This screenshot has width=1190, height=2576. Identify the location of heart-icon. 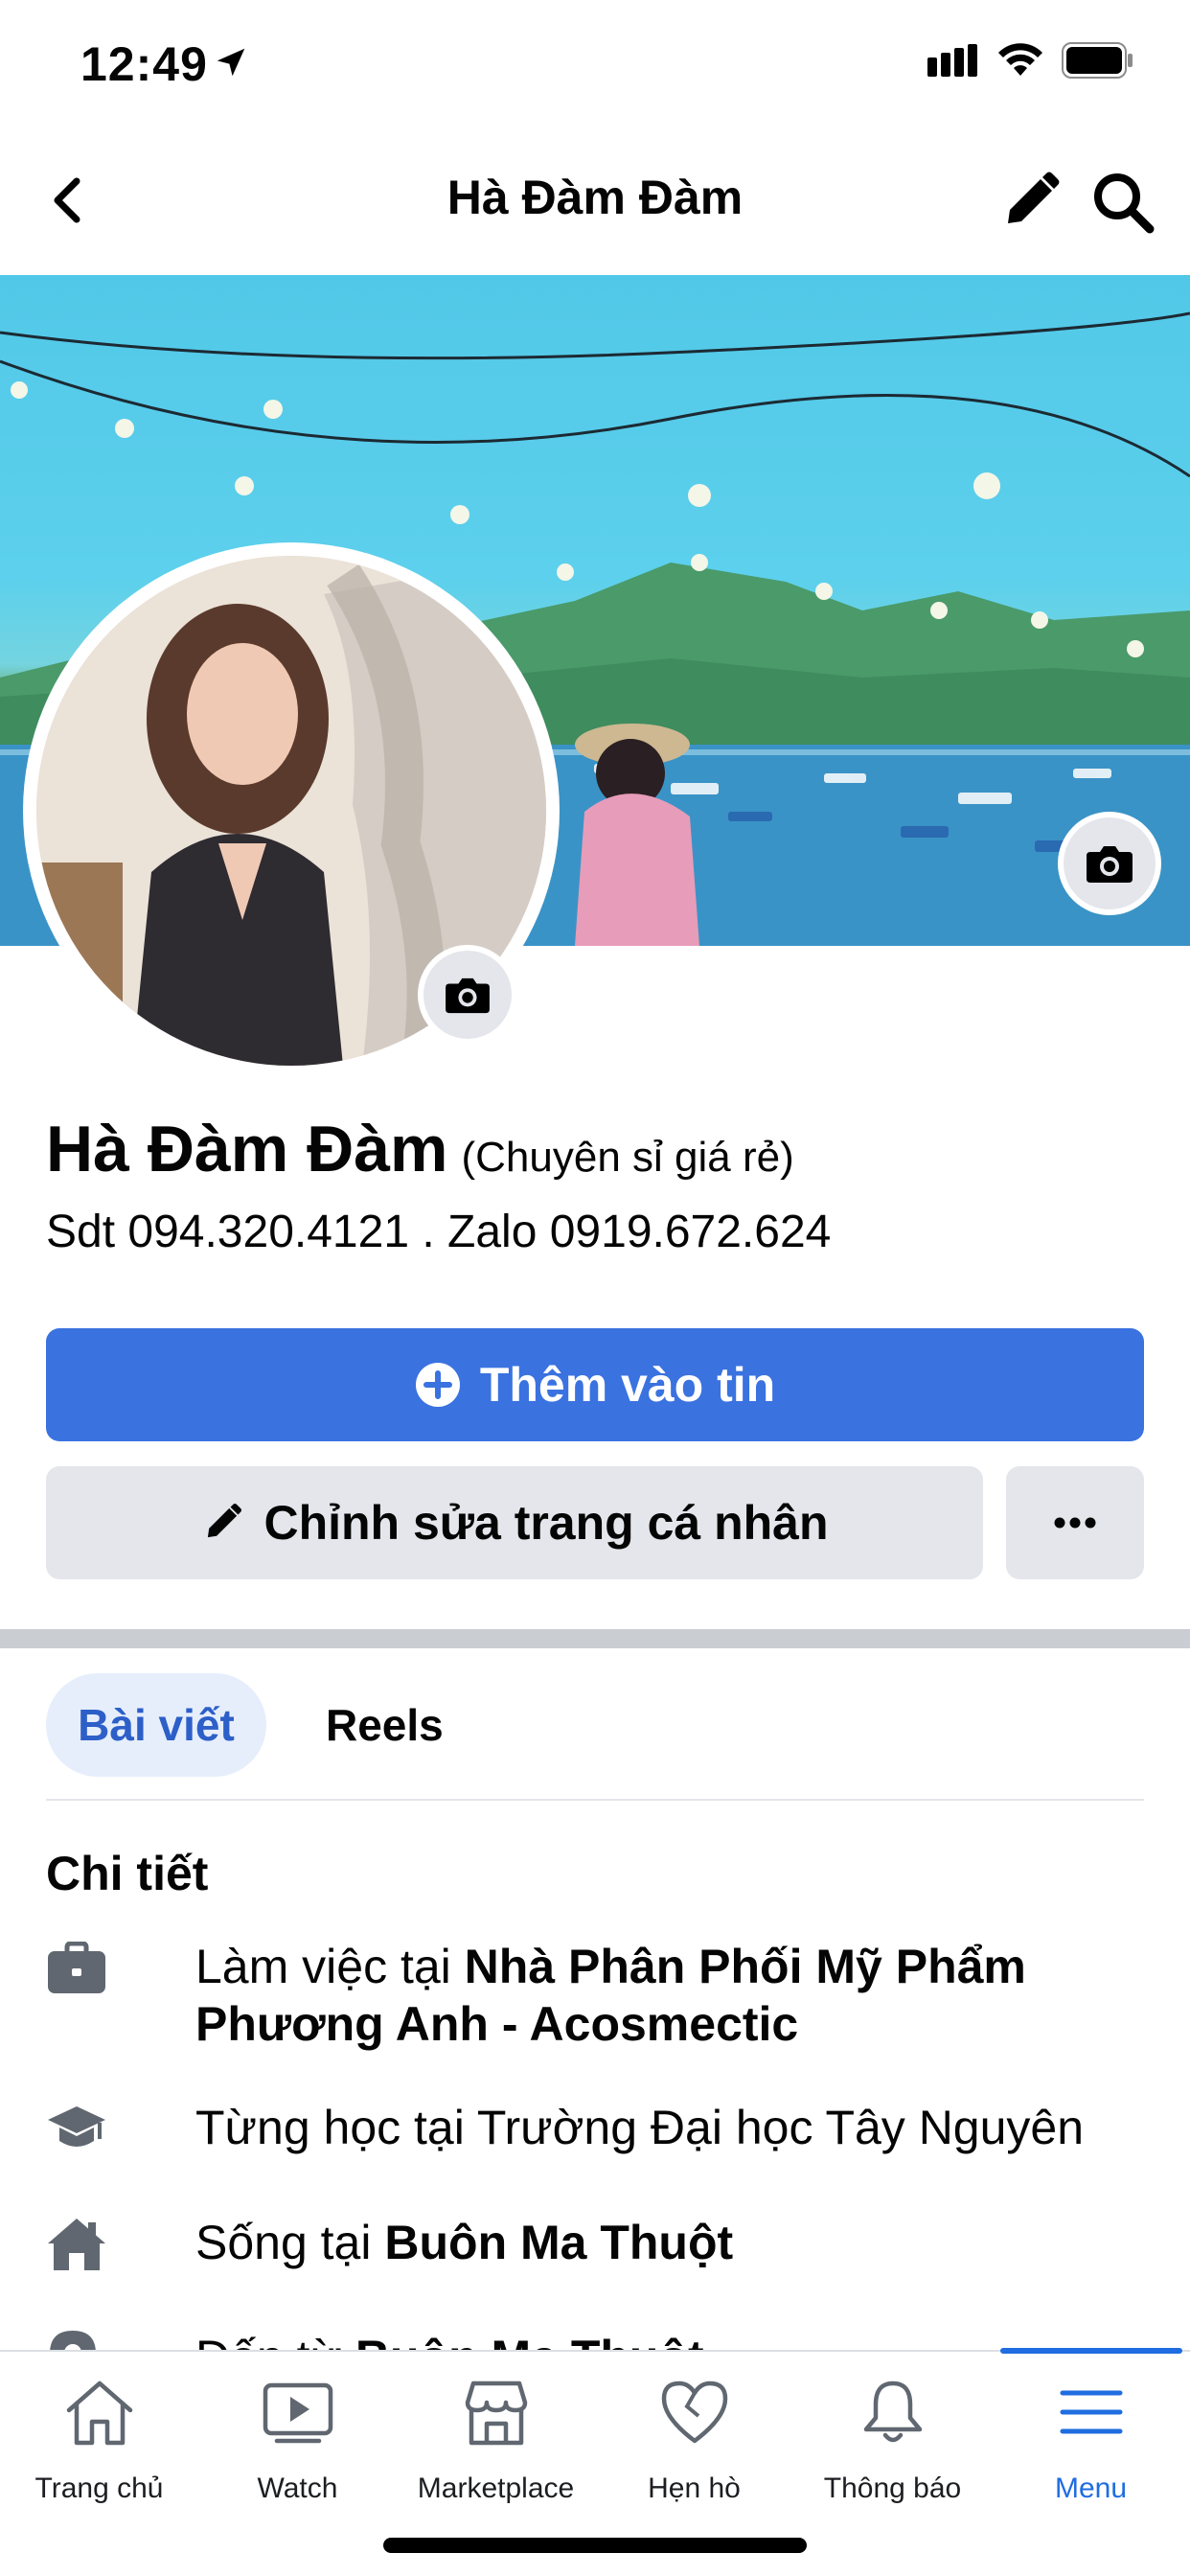
(695, 2412).